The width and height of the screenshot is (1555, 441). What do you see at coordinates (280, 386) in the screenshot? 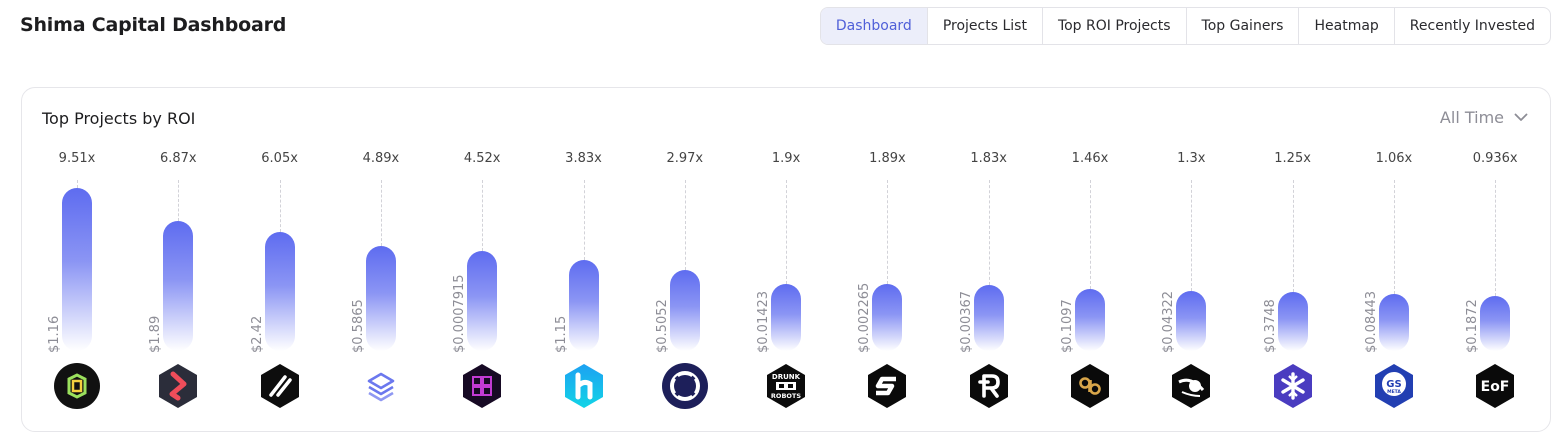
I see `black-slash-logo-icon` at bounding box center [280, 386].